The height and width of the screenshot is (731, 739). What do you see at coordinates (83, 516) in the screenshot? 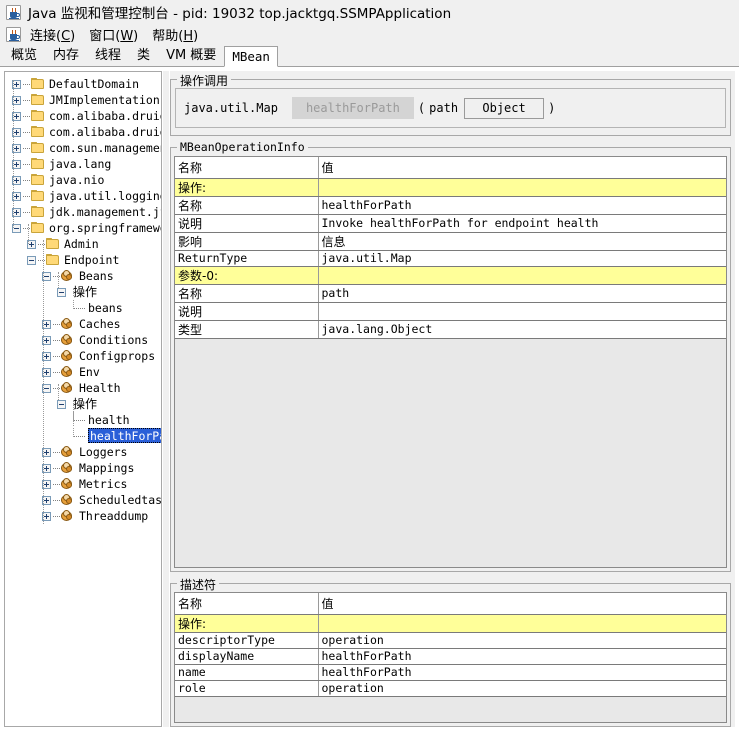
I see `tree-node: Threaddump` at bounding box center [83, 516].